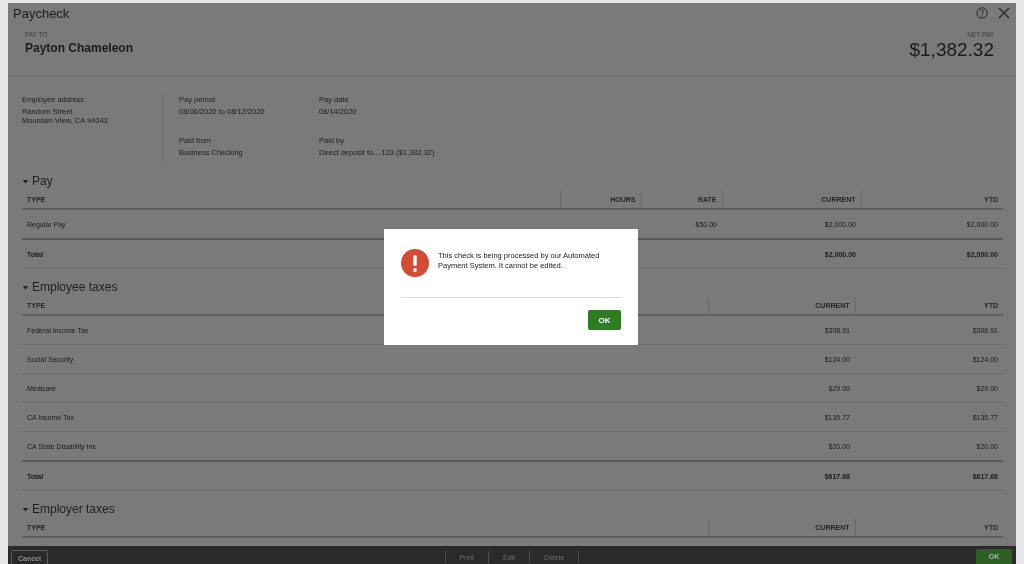 The image size is (1024, 564). Describe the element at coordinates (68, 509) in the screenshot. I see `section-toggle: Employer taxes` at that location.